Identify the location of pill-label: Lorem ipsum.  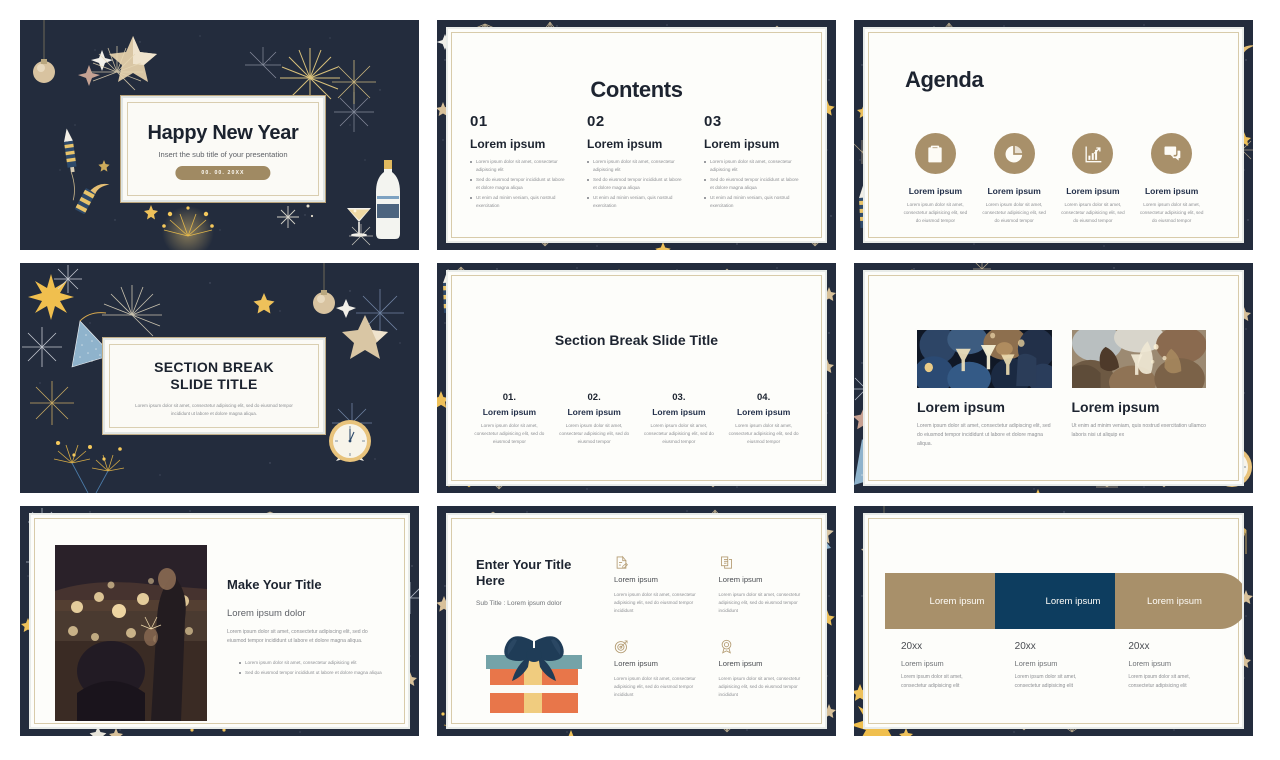
(1174, 601).